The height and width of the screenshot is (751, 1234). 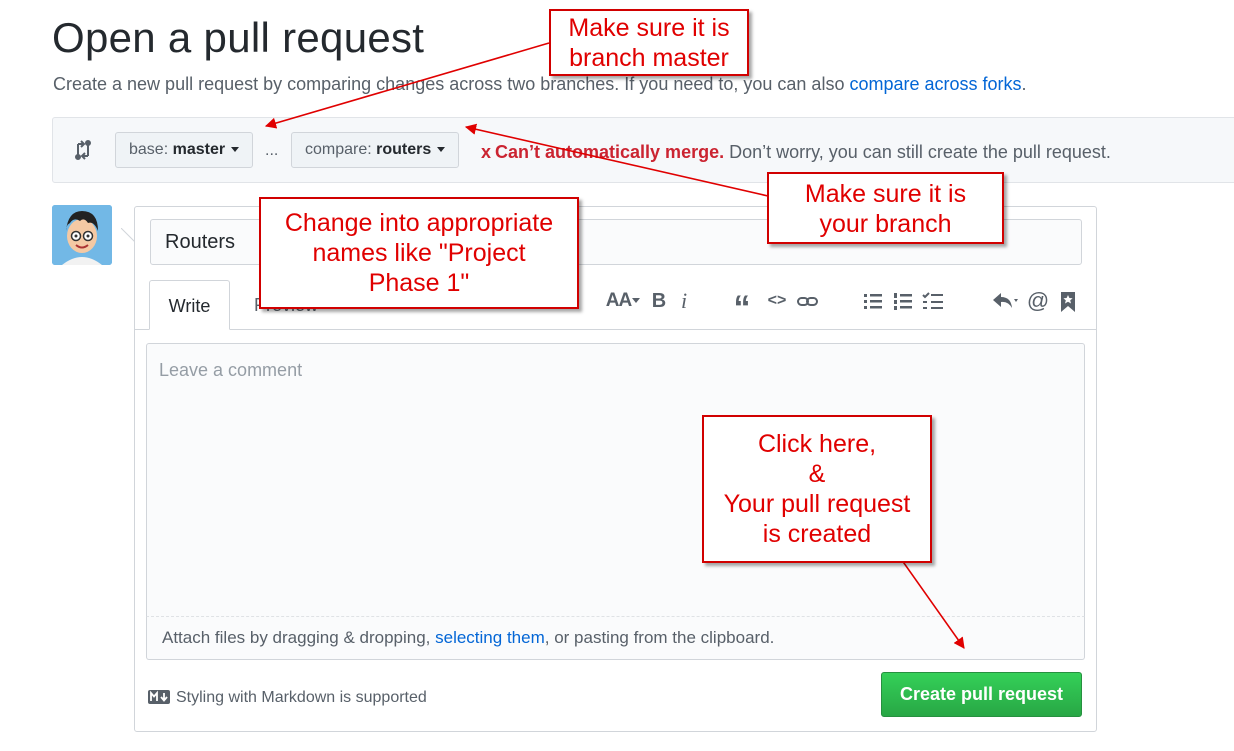 I want to click on mention-button: @, so click(x=1038, y=301).